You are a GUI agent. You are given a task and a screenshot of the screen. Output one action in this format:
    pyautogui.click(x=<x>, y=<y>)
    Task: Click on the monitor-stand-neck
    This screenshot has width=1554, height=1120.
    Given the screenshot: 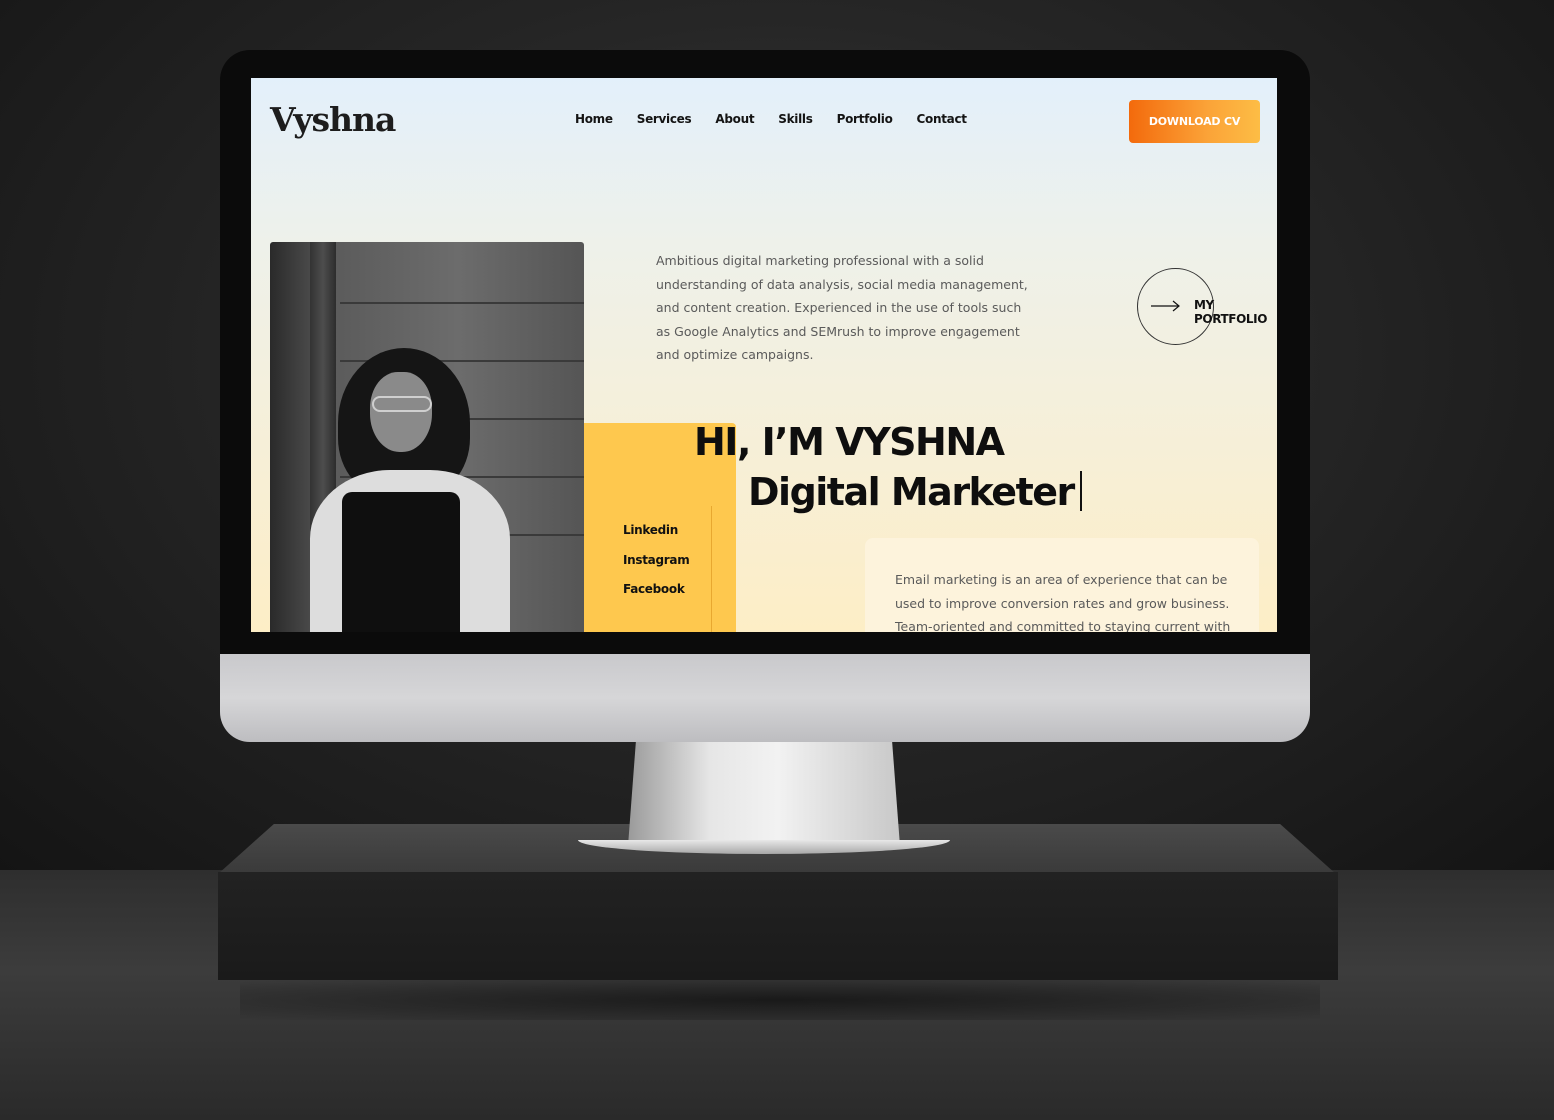 What is the action you would take?
    pyautogui.click(x=764, y=792)
    